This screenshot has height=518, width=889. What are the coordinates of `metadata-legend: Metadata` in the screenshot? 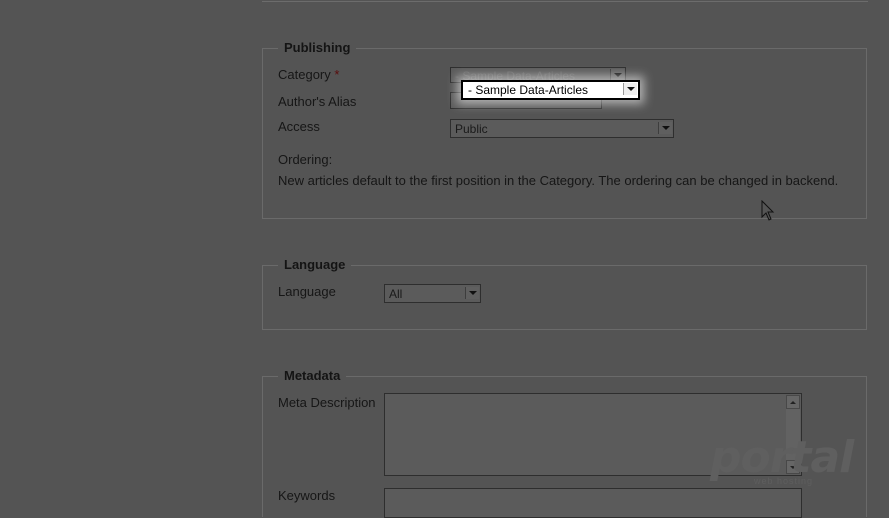 It's located at (312, 375).